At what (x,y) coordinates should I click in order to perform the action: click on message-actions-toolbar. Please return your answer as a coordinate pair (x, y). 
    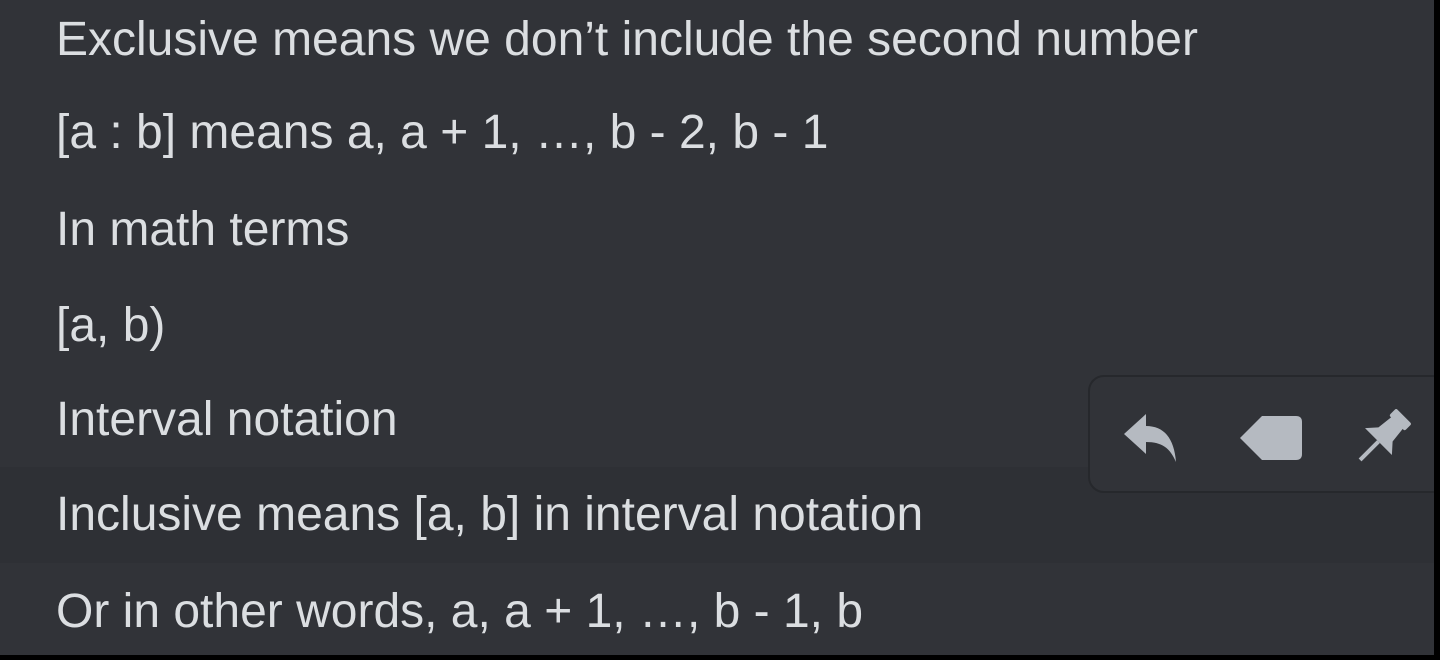
    Looking at the image, I should click on (1261, 434).